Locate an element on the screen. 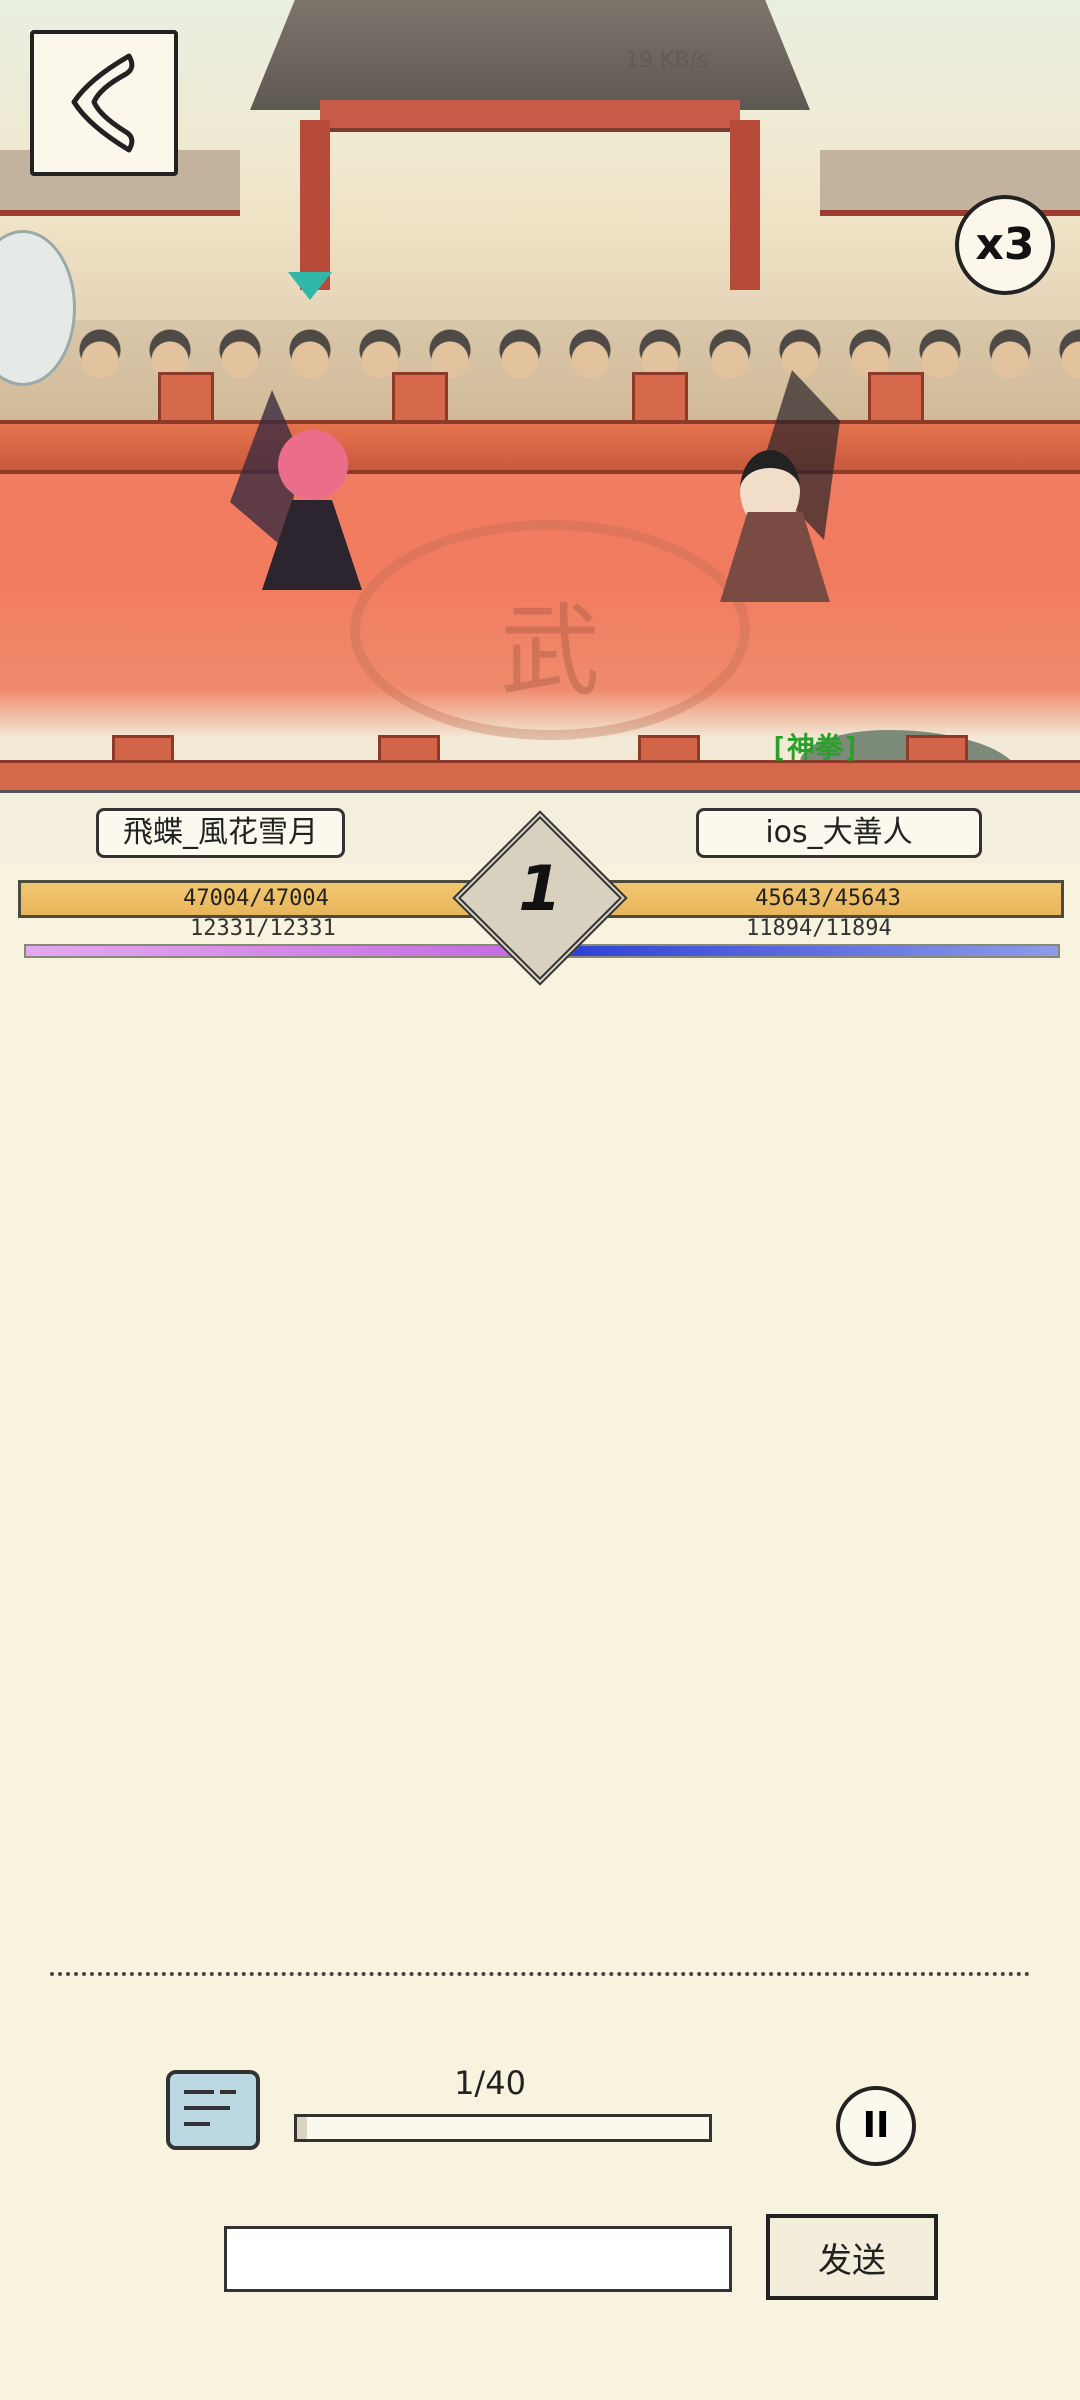 This screenshot has height=2400, width=1080. temple-roof is located at coordinates (530, 55).